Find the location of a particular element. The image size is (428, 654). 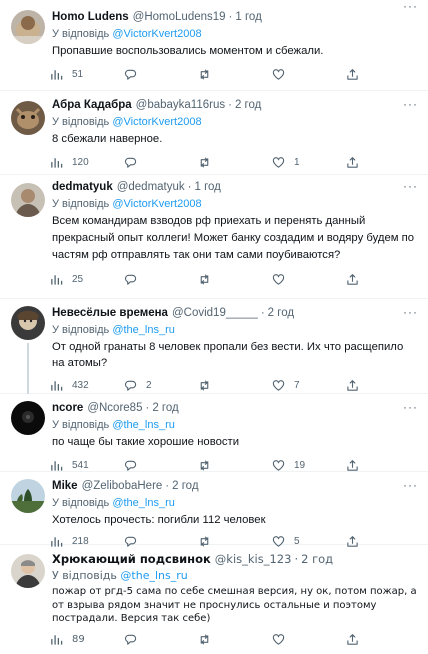

author-name: Невесёлые времена is located at coordinates (110, 313).